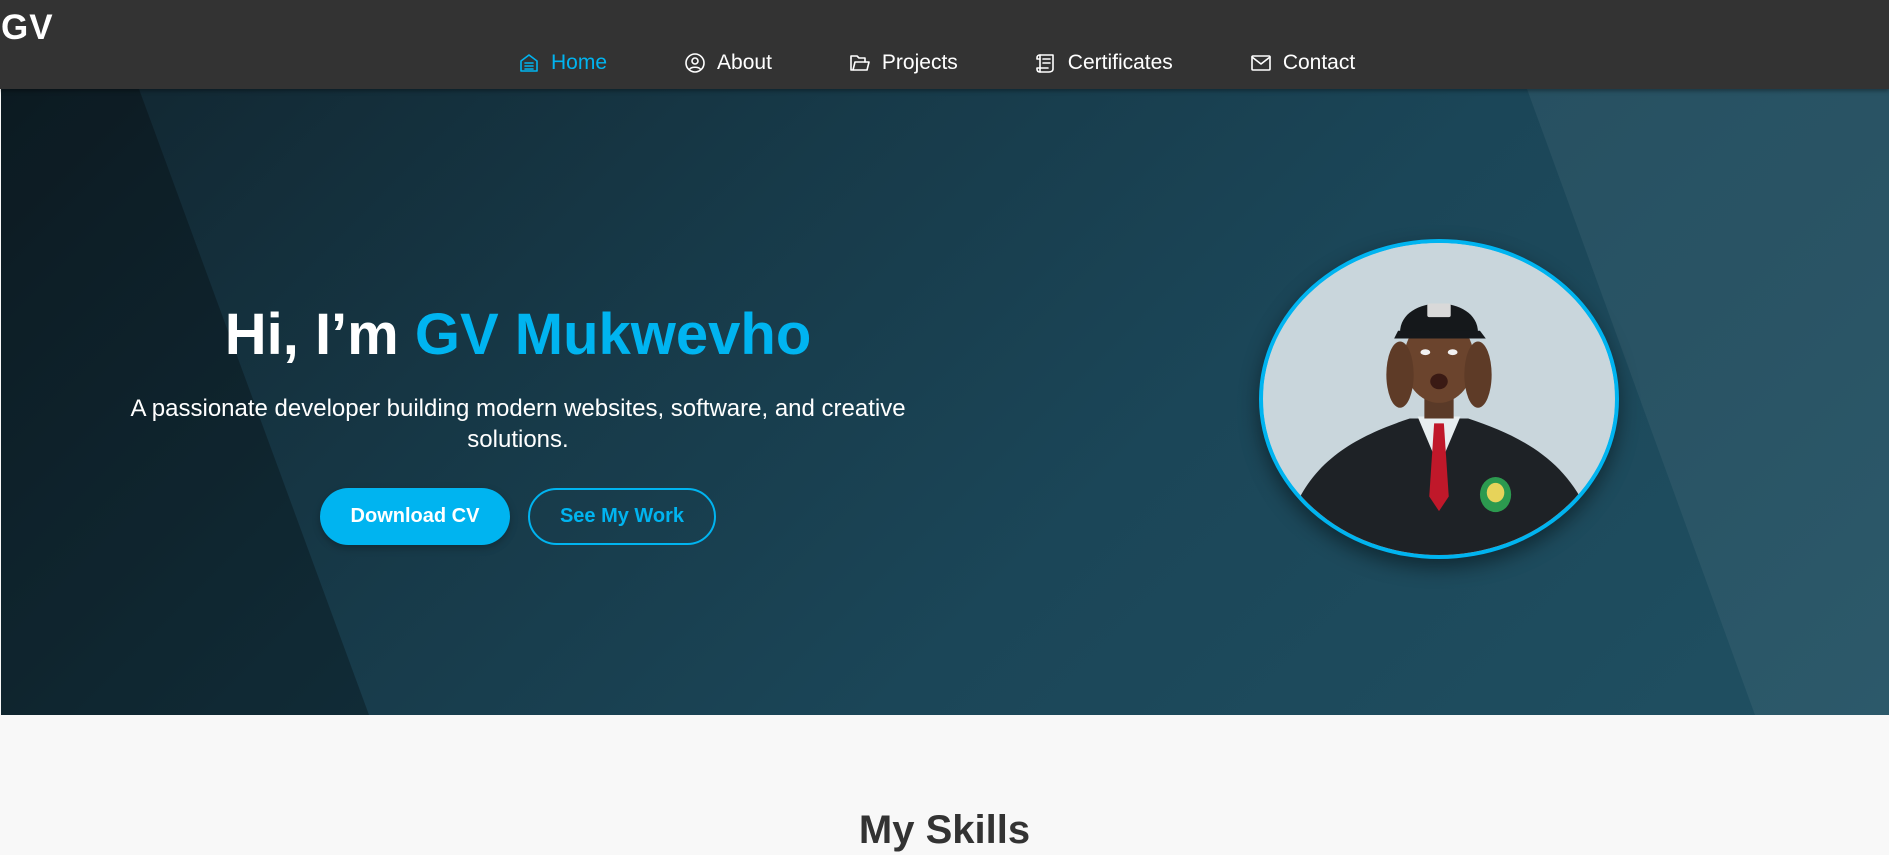 This screenshot has height=855, width=1889. I want to click on nav-item-home: Home, so click(562, 63).